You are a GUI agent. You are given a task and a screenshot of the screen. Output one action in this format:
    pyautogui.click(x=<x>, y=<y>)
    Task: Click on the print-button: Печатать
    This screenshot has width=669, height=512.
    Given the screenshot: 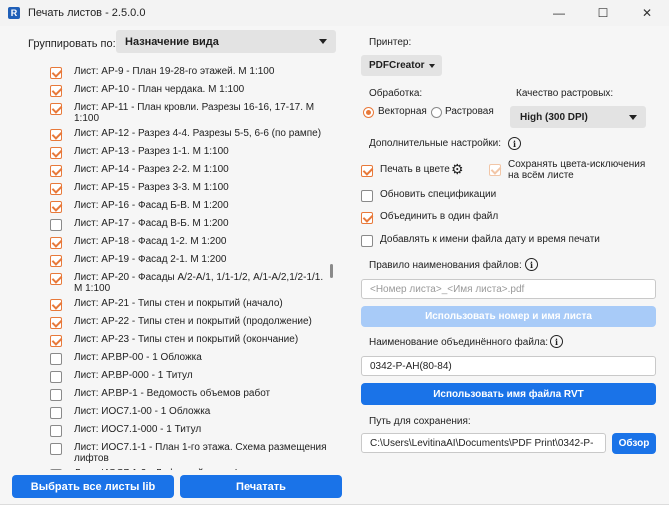 What is the action you would take?
    pyautogui.click(x=261, y=486)
    